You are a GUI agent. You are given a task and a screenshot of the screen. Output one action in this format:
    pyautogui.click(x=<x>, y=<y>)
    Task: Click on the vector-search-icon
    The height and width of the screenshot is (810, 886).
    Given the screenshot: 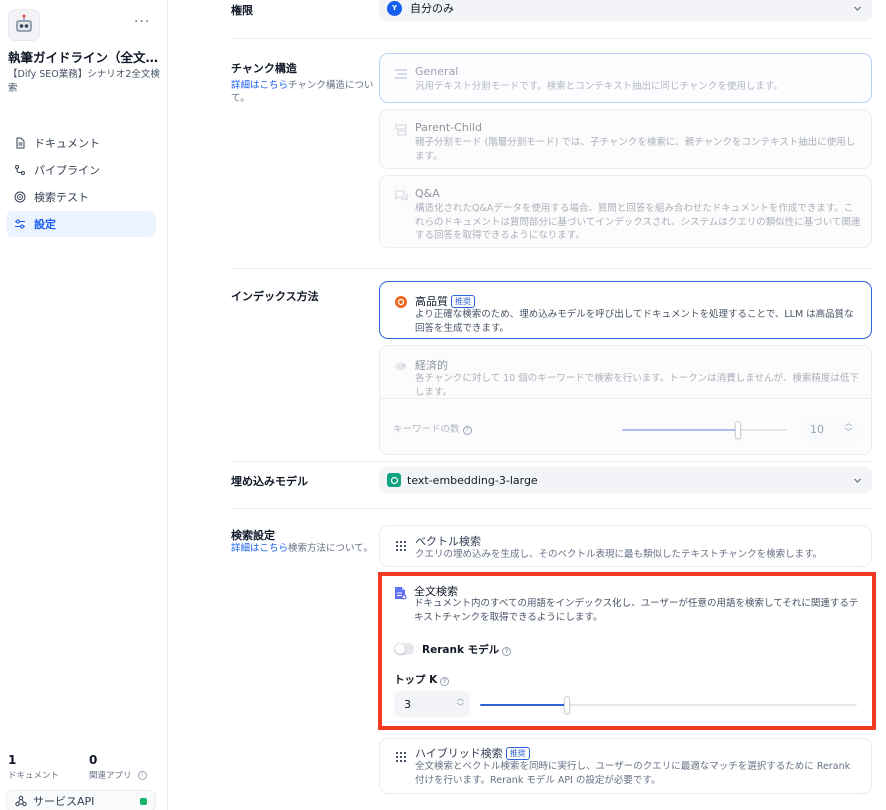 What is the action you would take?
    pyautogui.click(x=401, y=546)
    